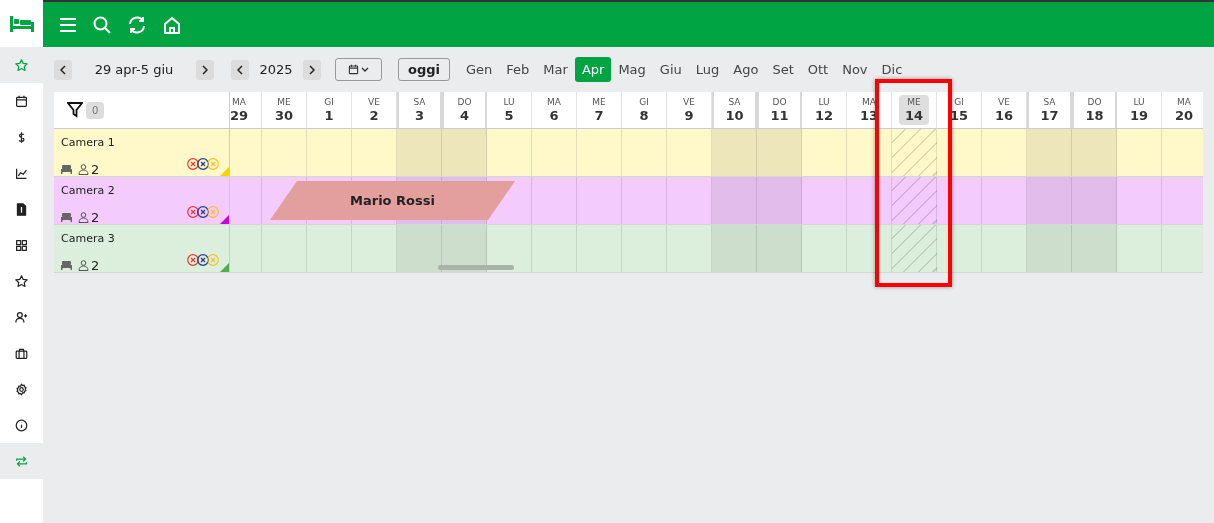 The width and height of the screenshot is (1214, 523). I want to click on day-header: GI 1, so click(329, 110).